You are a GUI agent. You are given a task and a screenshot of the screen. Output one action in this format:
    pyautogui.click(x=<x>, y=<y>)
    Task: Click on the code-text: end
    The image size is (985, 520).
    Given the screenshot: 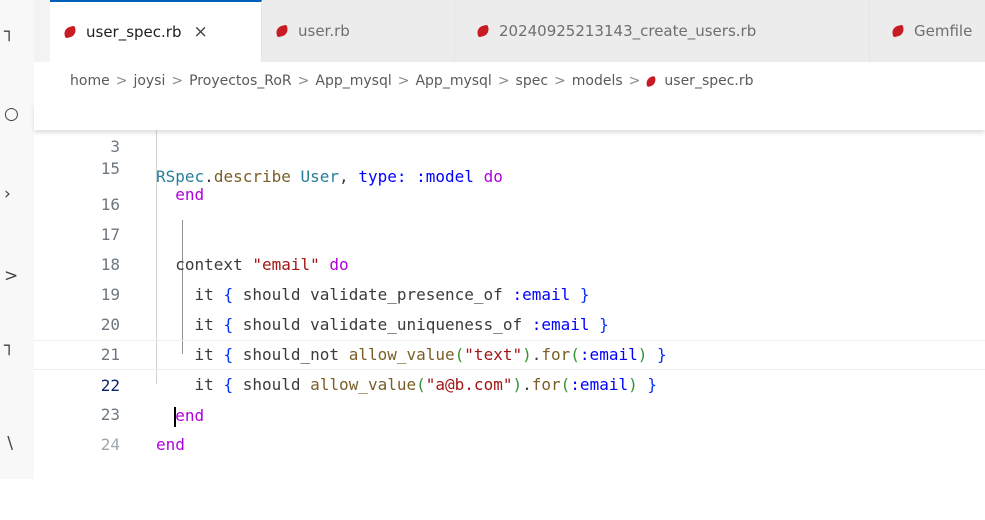 What is the action you would take?
    pyautogui.click(x=170, y=444)
    